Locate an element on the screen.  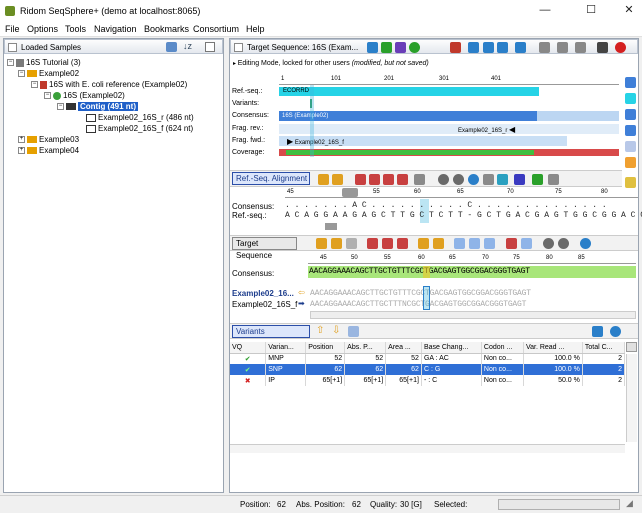
tree-item-example04: + Example04 is located at coordinates (48, 150).